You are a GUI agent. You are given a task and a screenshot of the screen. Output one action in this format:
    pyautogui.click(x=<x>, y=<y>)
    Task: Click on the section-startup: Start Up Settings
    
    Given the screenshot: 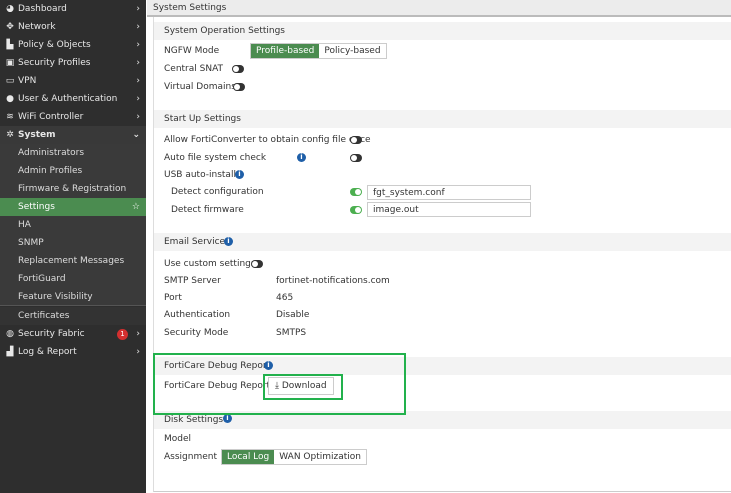 What is the action you would take?
    pyautogui.click(x=442, y=119)
    